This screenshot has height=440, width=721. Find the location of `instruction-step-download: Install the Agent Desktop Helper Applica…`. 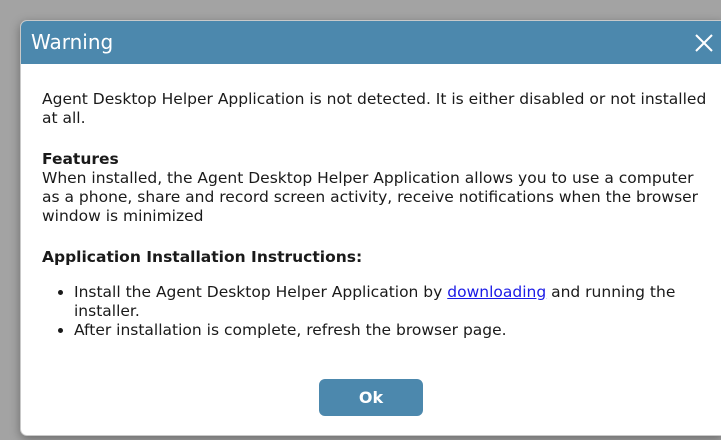

instruction-step-download: Install the Agent Desktop Helper Applica… is located at coordinates (393, 302).